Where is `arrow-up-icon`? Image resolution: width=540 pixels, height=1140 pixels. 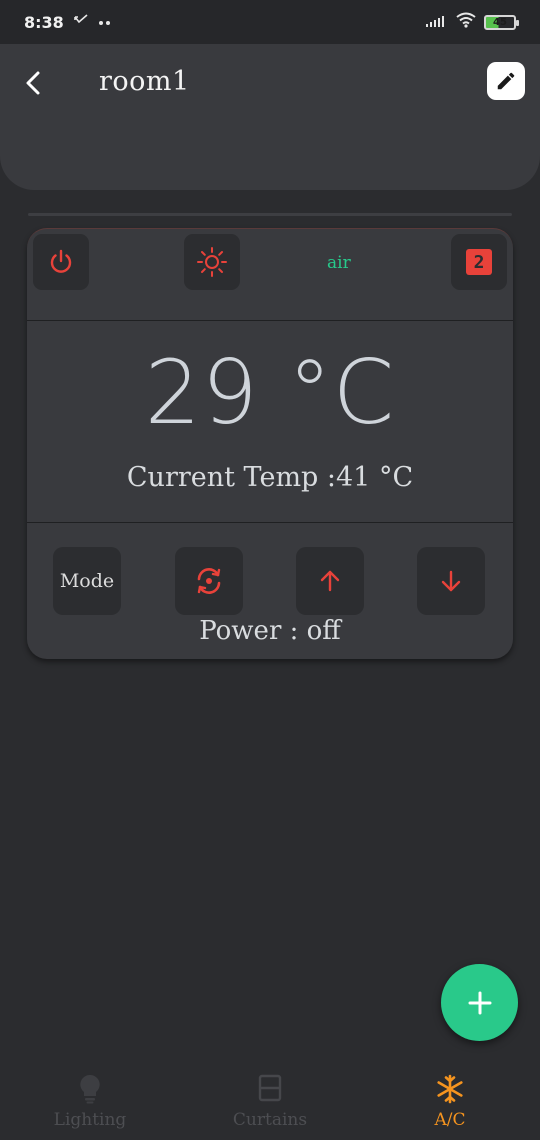 arrow-up-icon is located at coordinates (330, 581).